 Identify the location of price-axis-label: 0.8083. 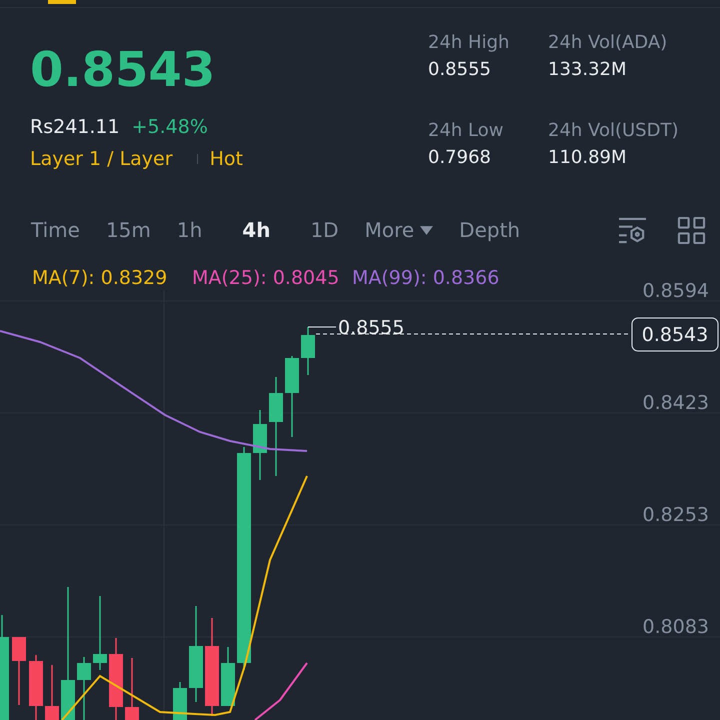
(675, 627).